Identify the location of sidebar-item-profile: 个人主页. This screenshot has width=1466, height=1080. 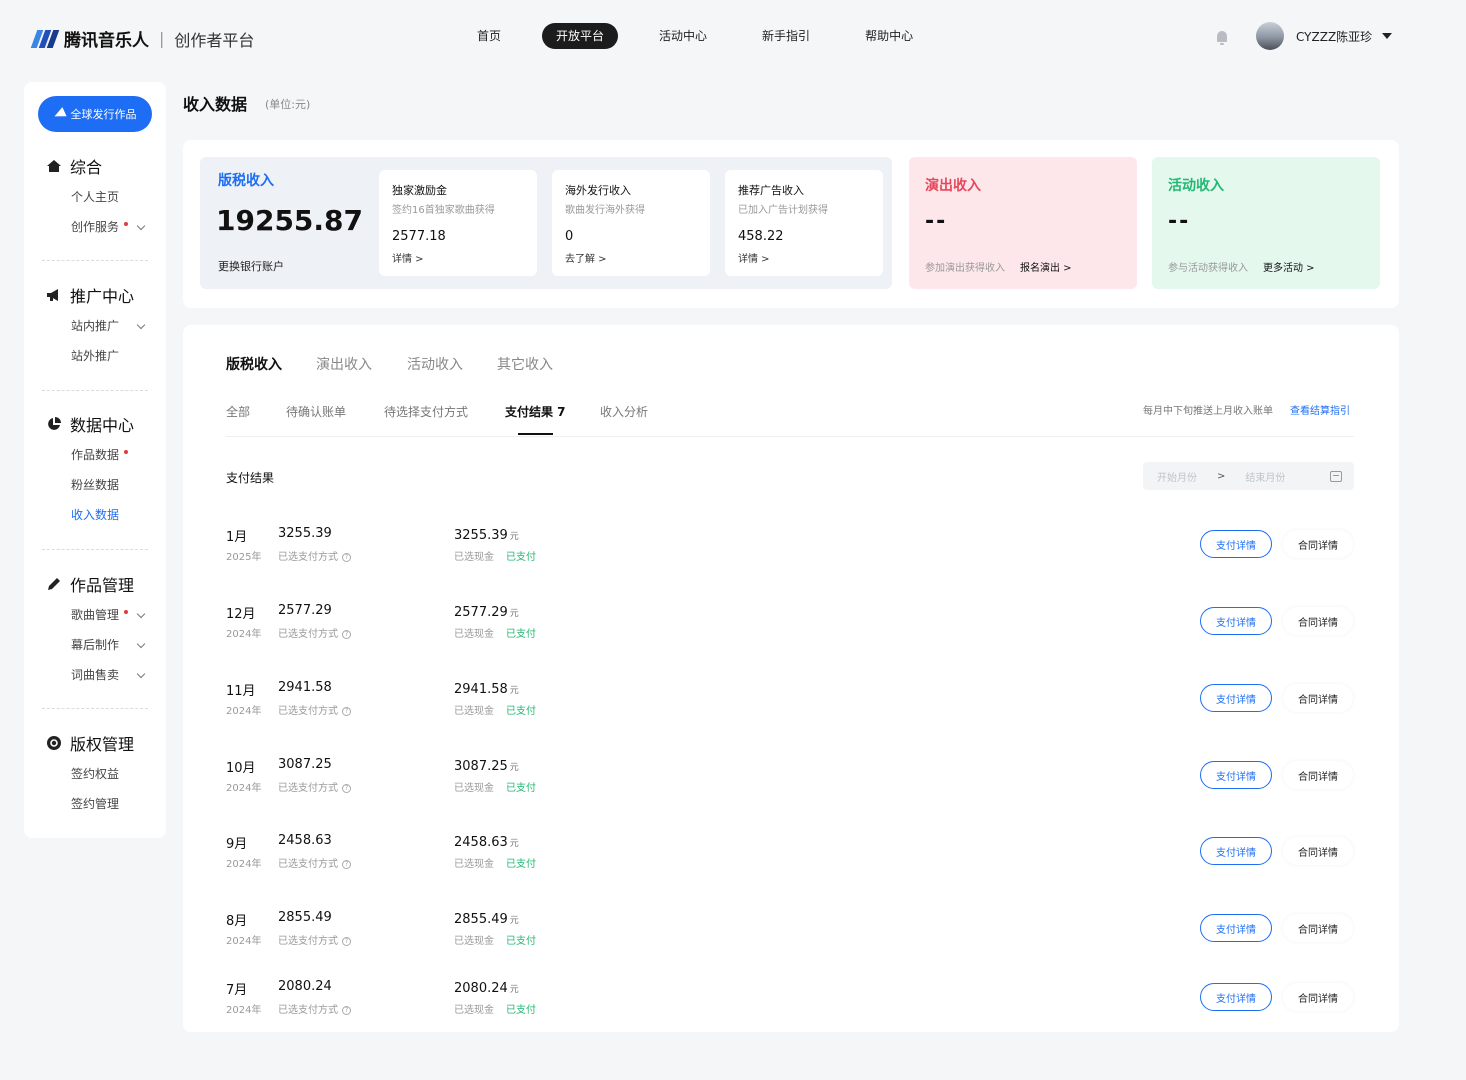
(95, 197).